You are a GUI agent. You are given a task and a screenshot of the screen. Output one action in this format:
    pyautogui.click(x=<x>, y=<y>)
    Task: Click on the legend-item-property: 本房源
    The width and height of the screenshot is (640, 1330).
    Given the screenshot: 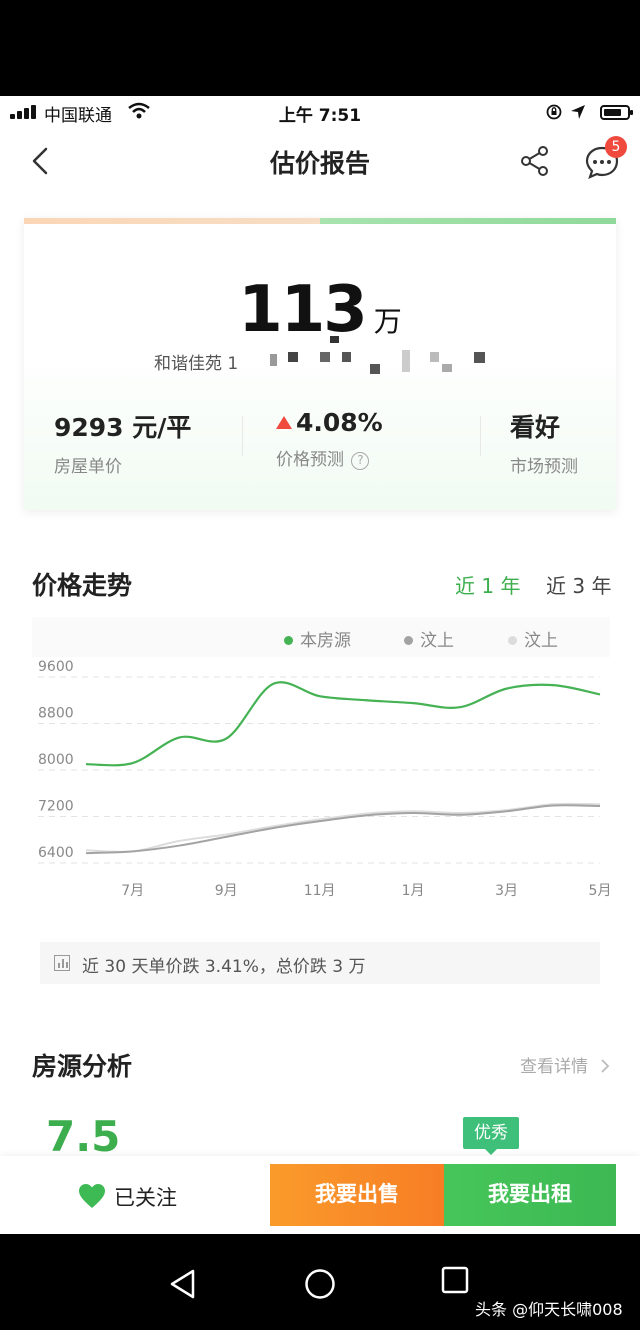 What is the action you would take?
    pyautogui.click(x=317, y=638)
    